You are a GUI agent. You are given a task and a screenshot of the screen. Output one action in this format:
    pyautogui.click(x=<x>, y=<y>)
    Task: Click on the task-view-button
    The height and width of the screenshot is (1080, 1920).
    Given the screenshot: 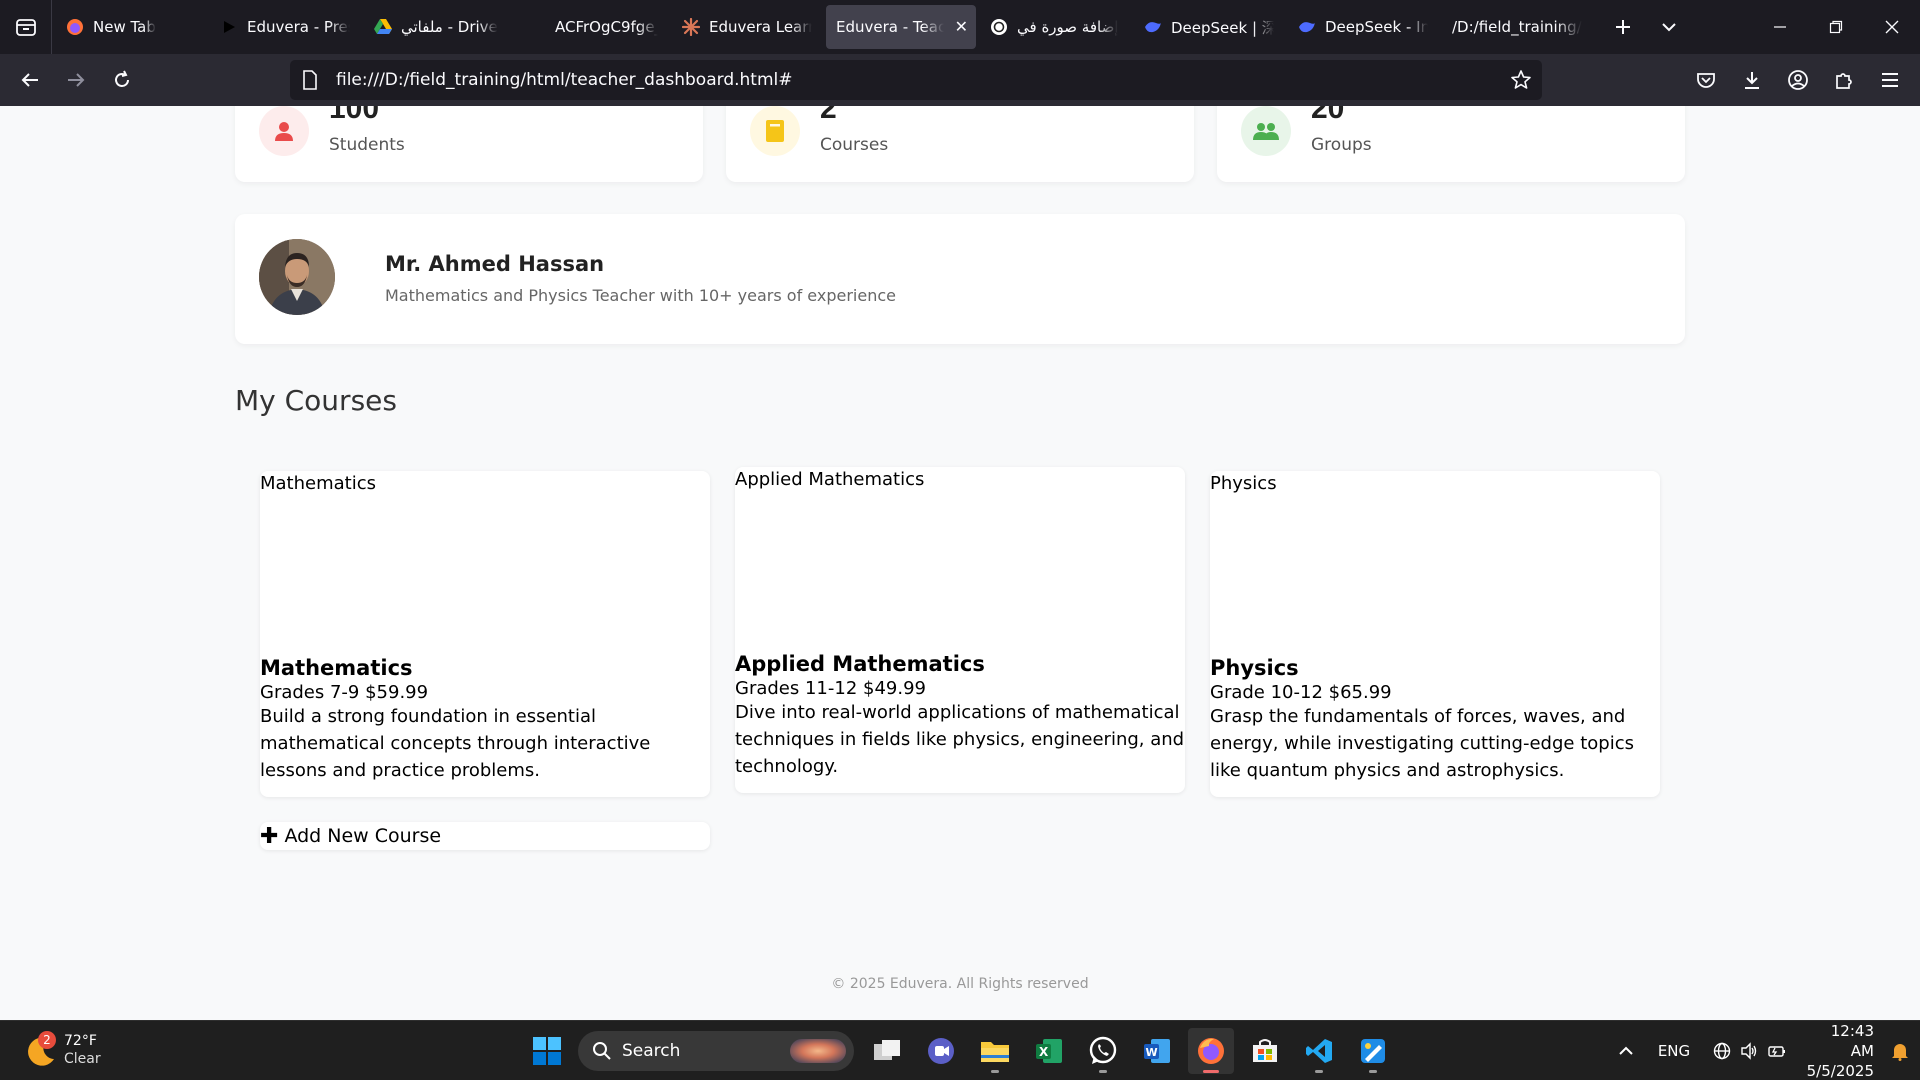 What is the action you would take?
    pyautogui.click(x=887, y=1051)
    